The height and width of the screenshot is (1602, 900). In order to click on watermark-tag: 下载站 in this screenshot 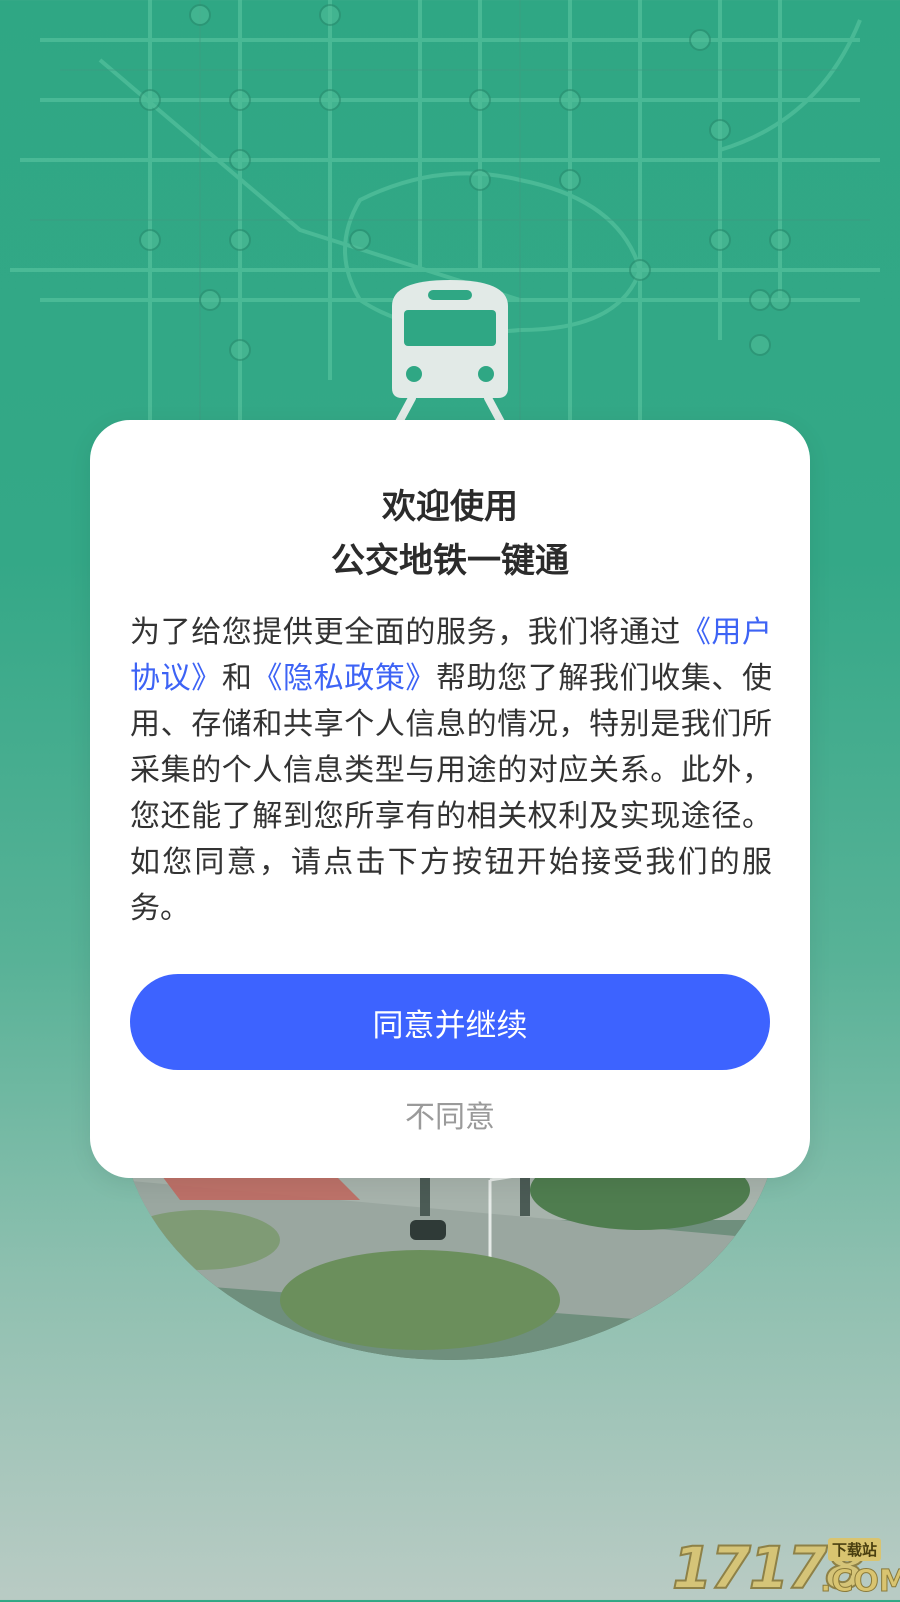, I will do `click(855, 1549)`.